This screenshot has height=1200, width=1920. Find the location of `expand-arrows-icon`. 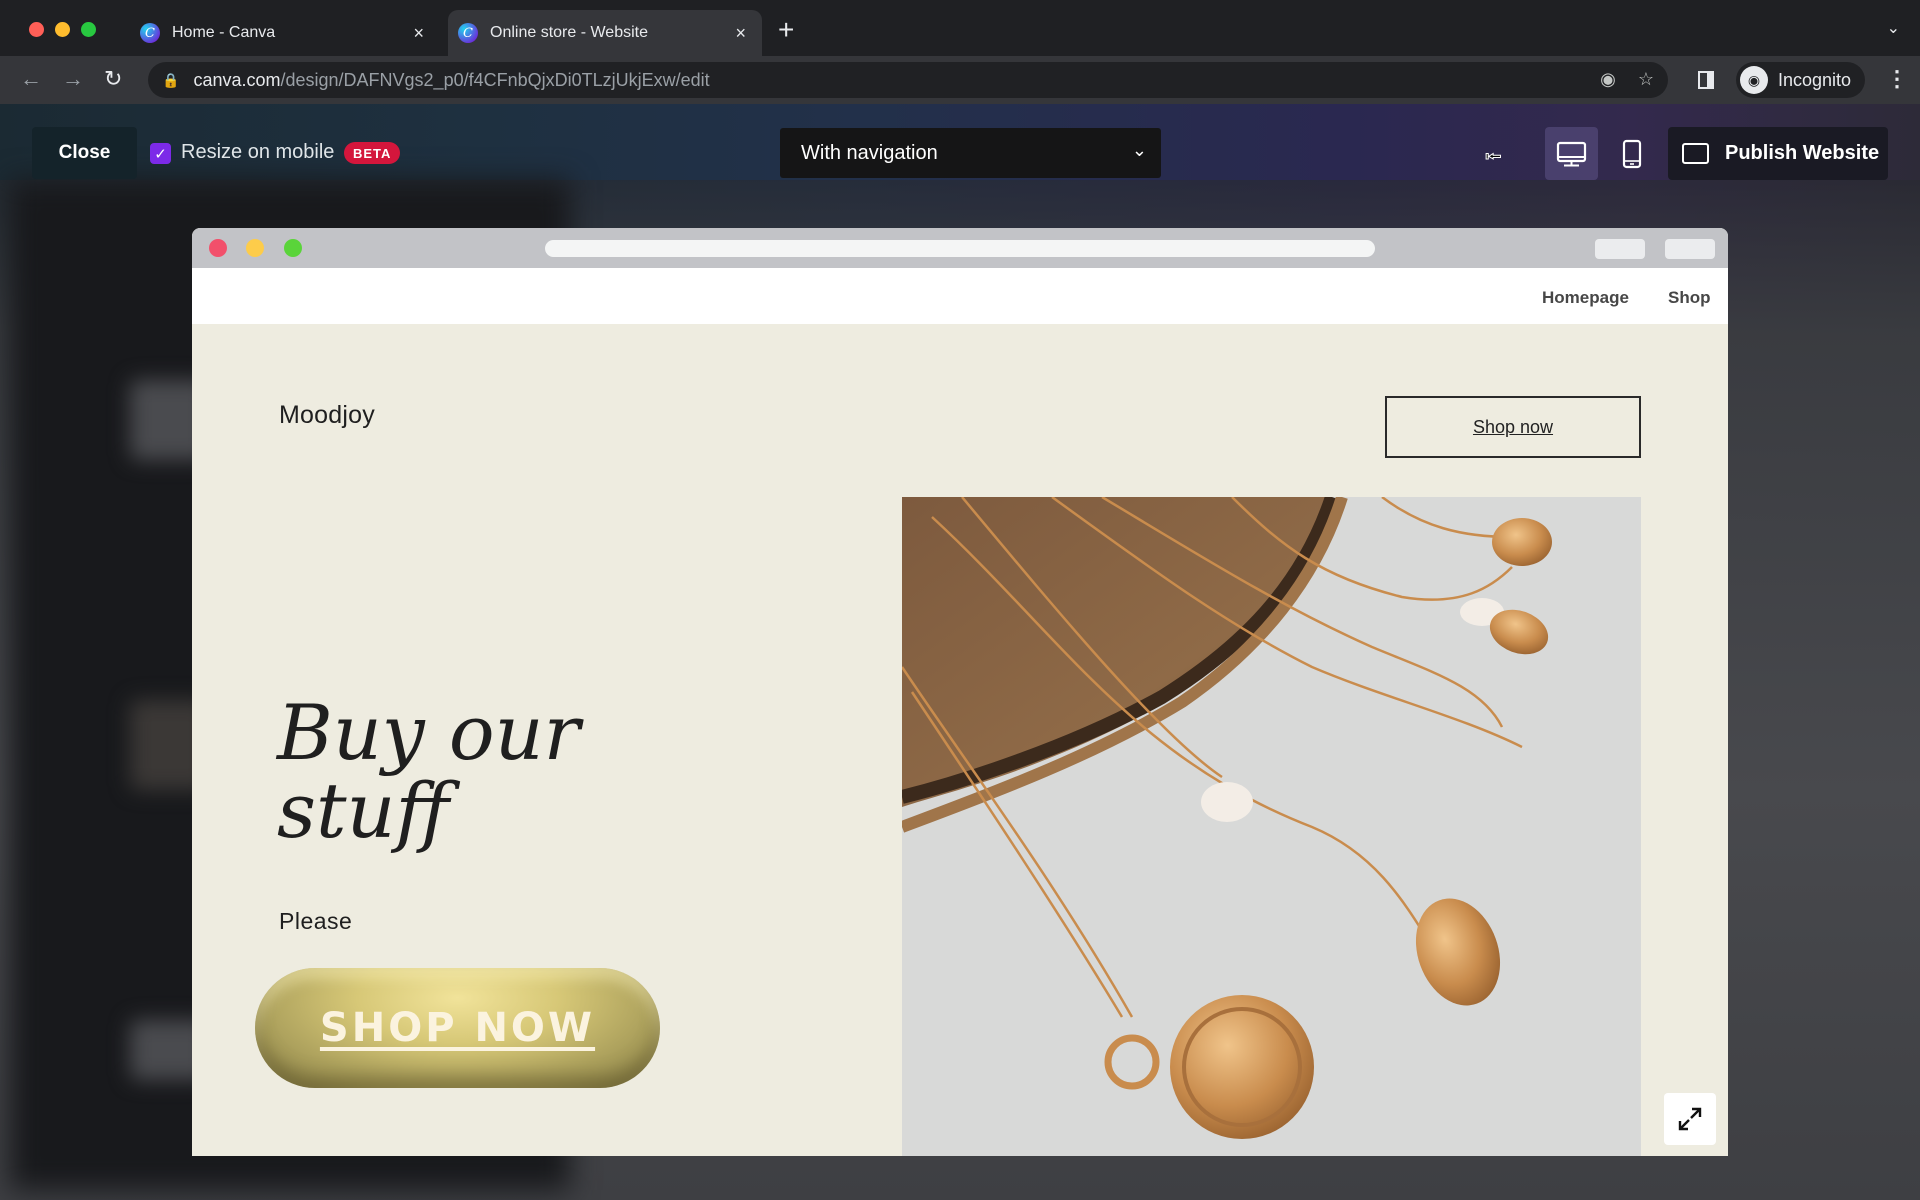

expand-arrows-icon is located at coordinates (1690, 1119).